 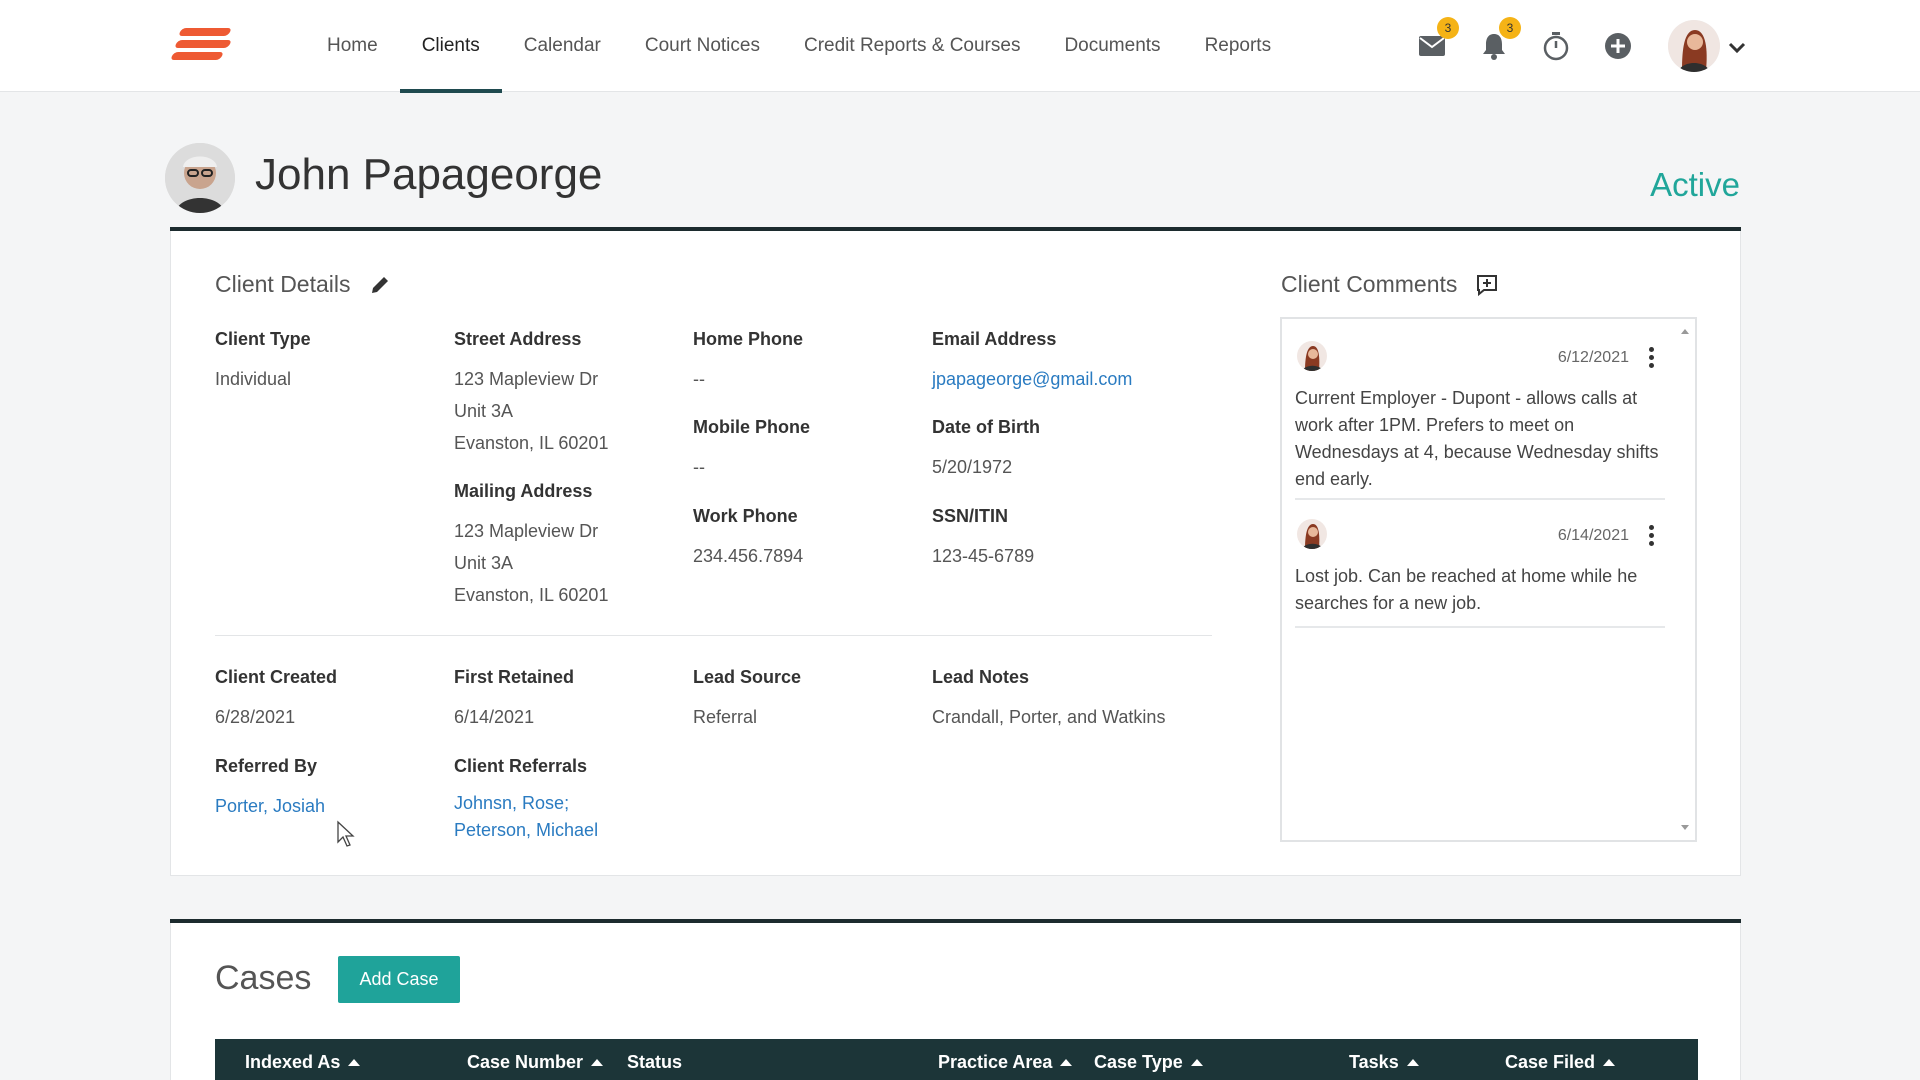 What do you see at coordinates (1525, 46) in the screenshot?
I see `nav-icon-group: 3 3` at bounding box center [1525, 46].